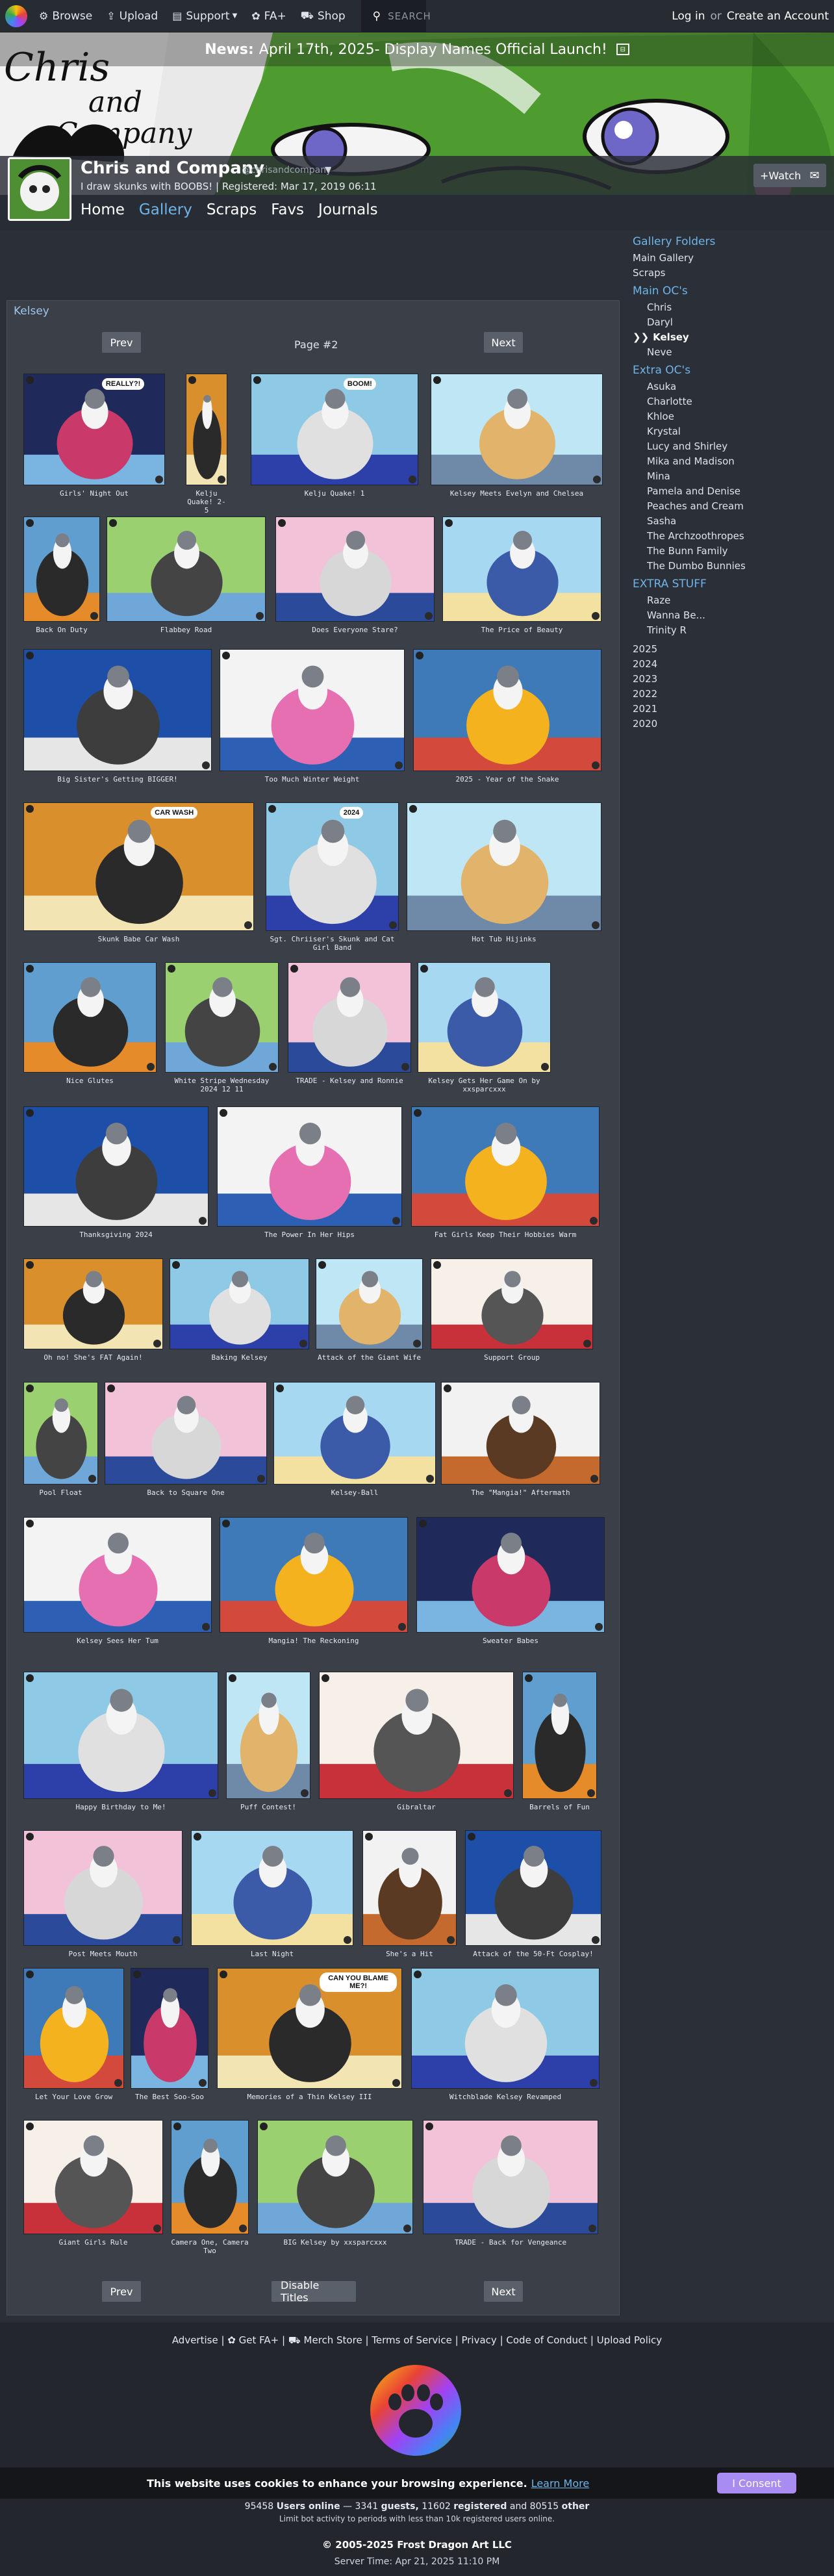  What do you see at coordinates (239, 1357) in the screenshot?
I see `thumbnail-caption: Baking Kelsey` at bounding box center [239, 1357].